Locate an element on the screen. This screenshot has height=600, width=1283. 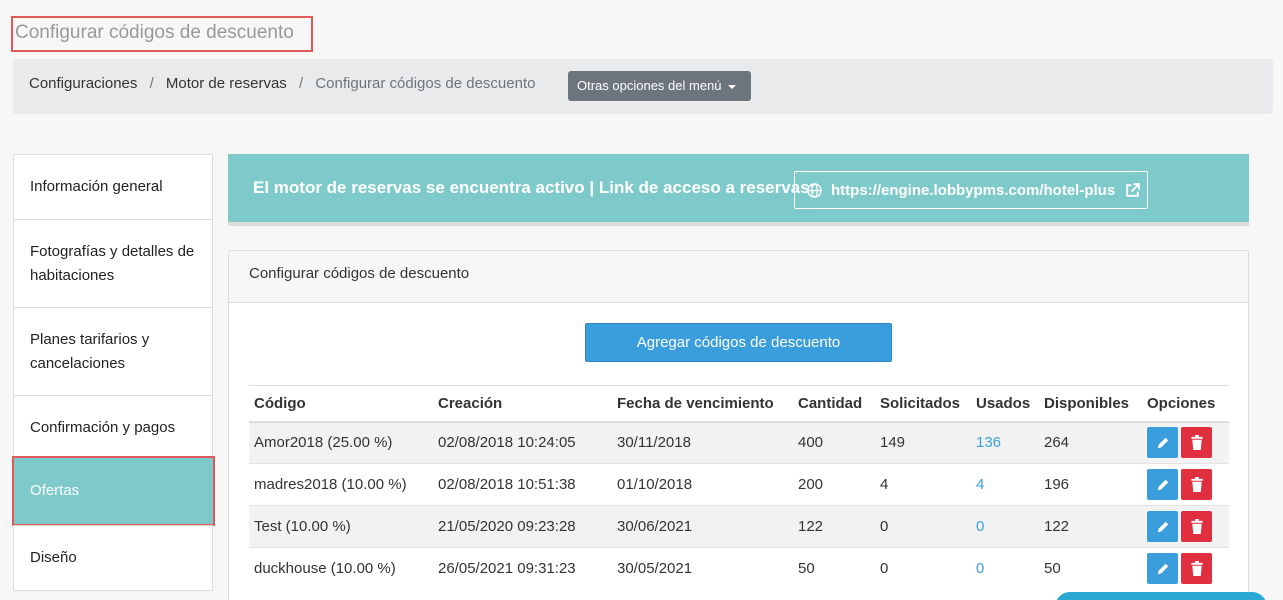
cell-disponibles: 50 is located at coordinates (1090, 568).